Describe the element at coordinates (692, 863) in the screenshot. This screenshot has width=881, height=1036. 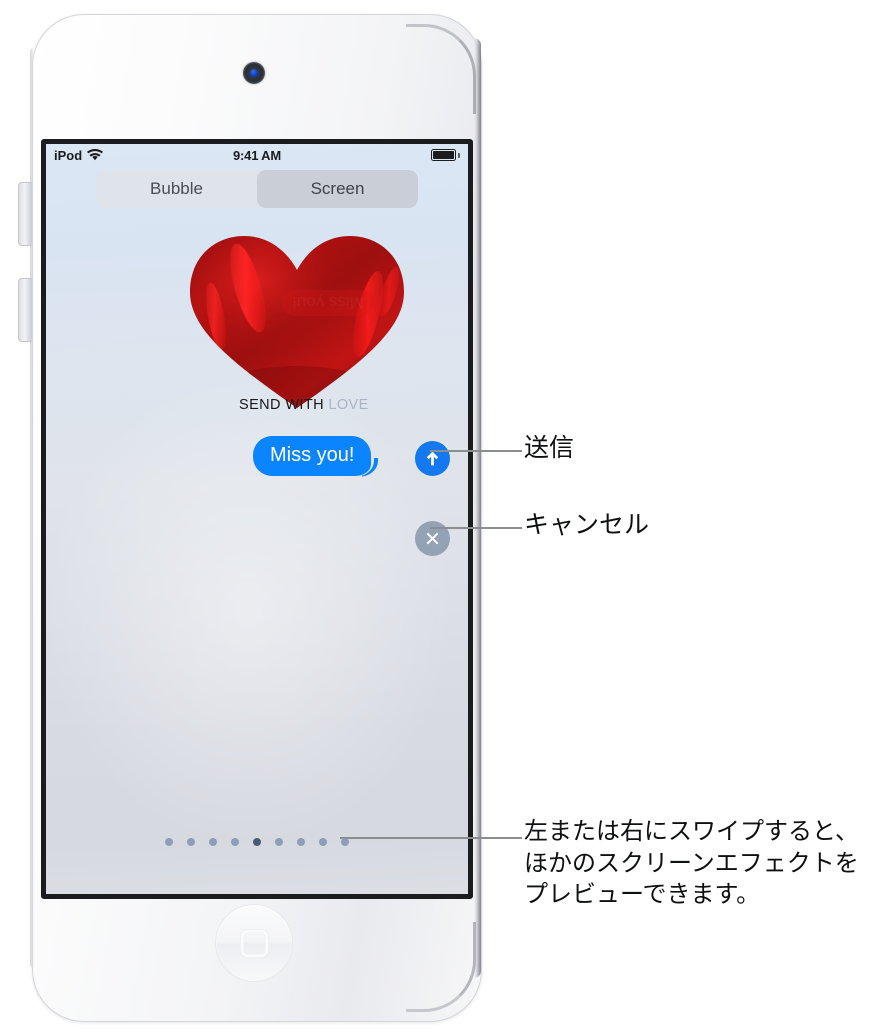
I see `callout-swipe-label: 左または右にスワイプすると、ほかのスクリーンエフェクトをプレビューできます。` at that location.